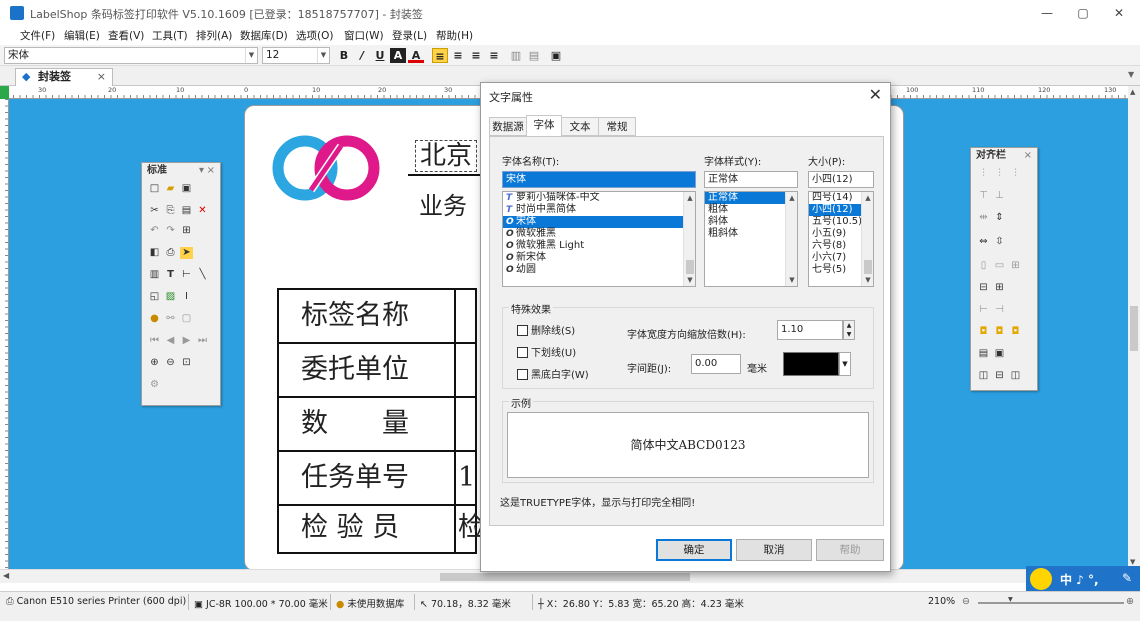 This screenshot has height=621, width=1140. Describe the element at coordinates (454, 35) in the screenshot. I see `menu-help: 帮助(H)` at that location.